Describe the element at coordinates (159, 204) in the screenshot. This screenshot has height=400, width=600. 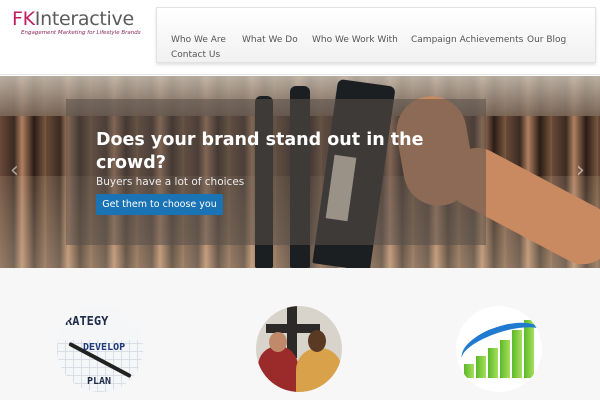
I see `cta-button: Get them to choose you` at that location.